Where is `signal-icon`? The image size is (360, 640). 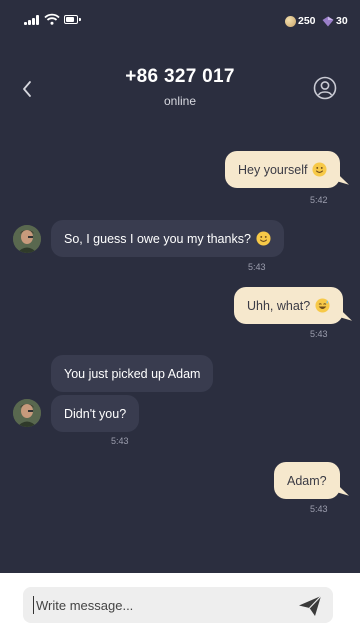 signal-icon is located at coordinates (32, 20).